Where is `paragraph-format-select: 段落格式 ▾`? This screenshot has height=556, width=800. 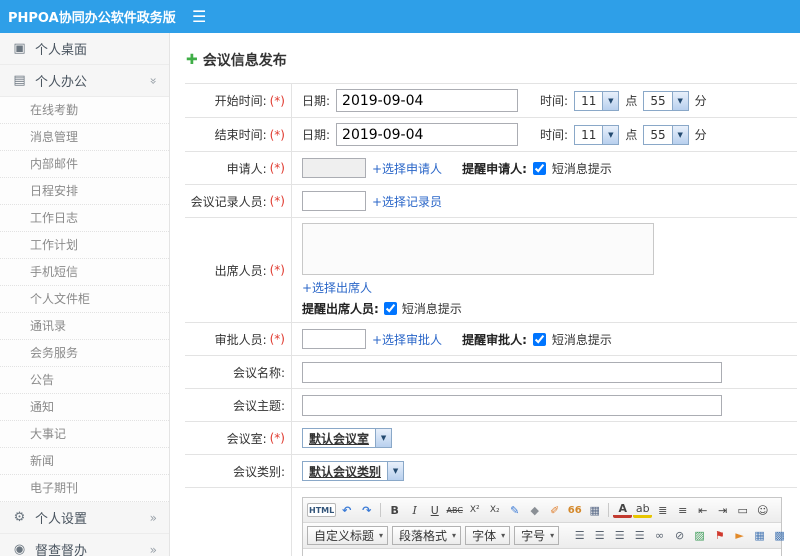 paragraph-format-select: 段落格式 ▾ is located at coordinates (427, 535).